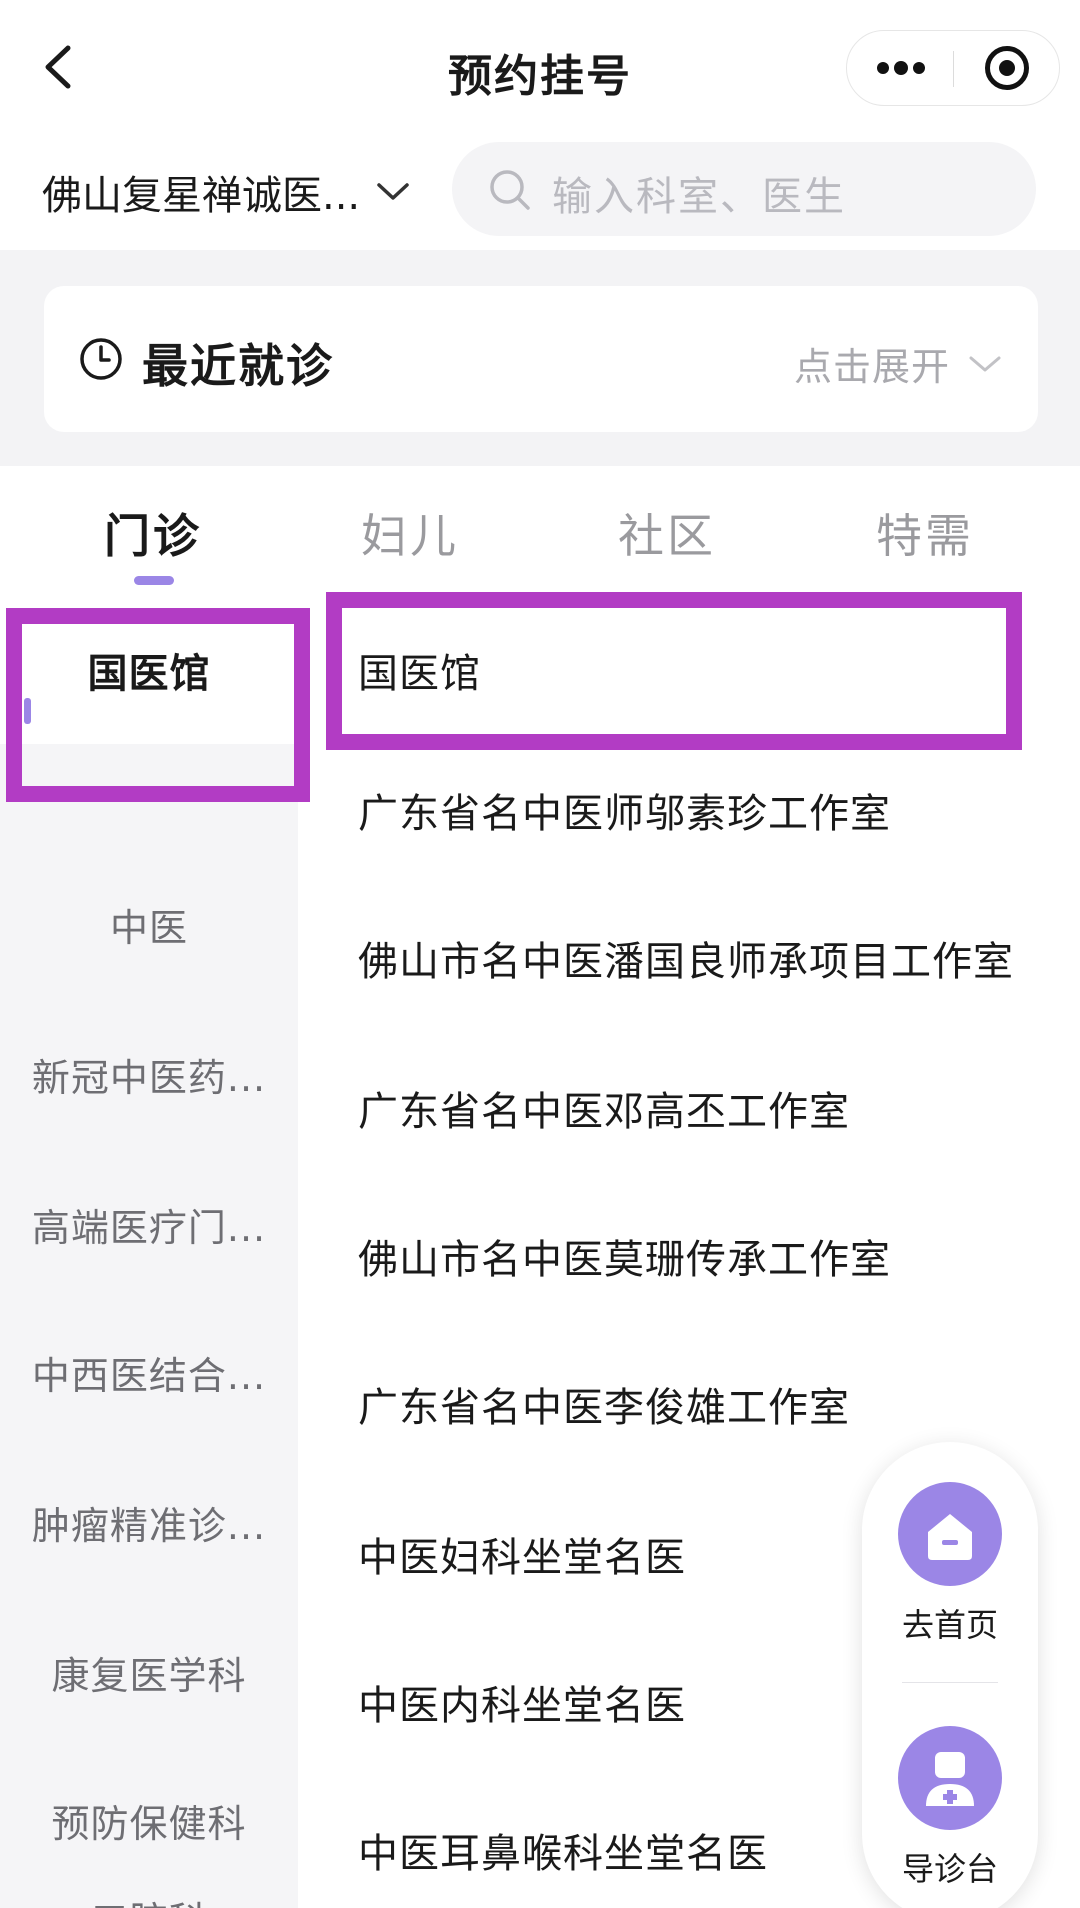 The width and height of the screenshot is (1080, 1908). I want to click on category-item: 中医, so click(149, 924).